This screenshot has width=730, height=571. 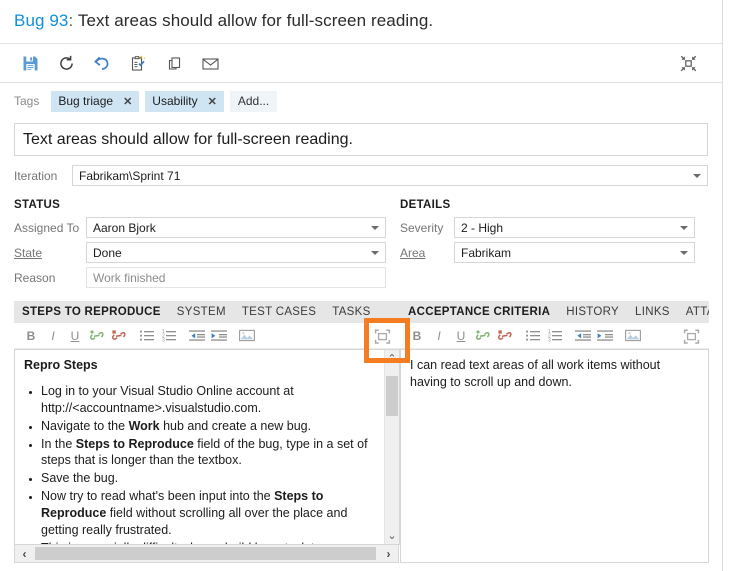 I want to click on editor-vertical-scrollbar: ⌃ ⌄, so click(x=391, y=447).